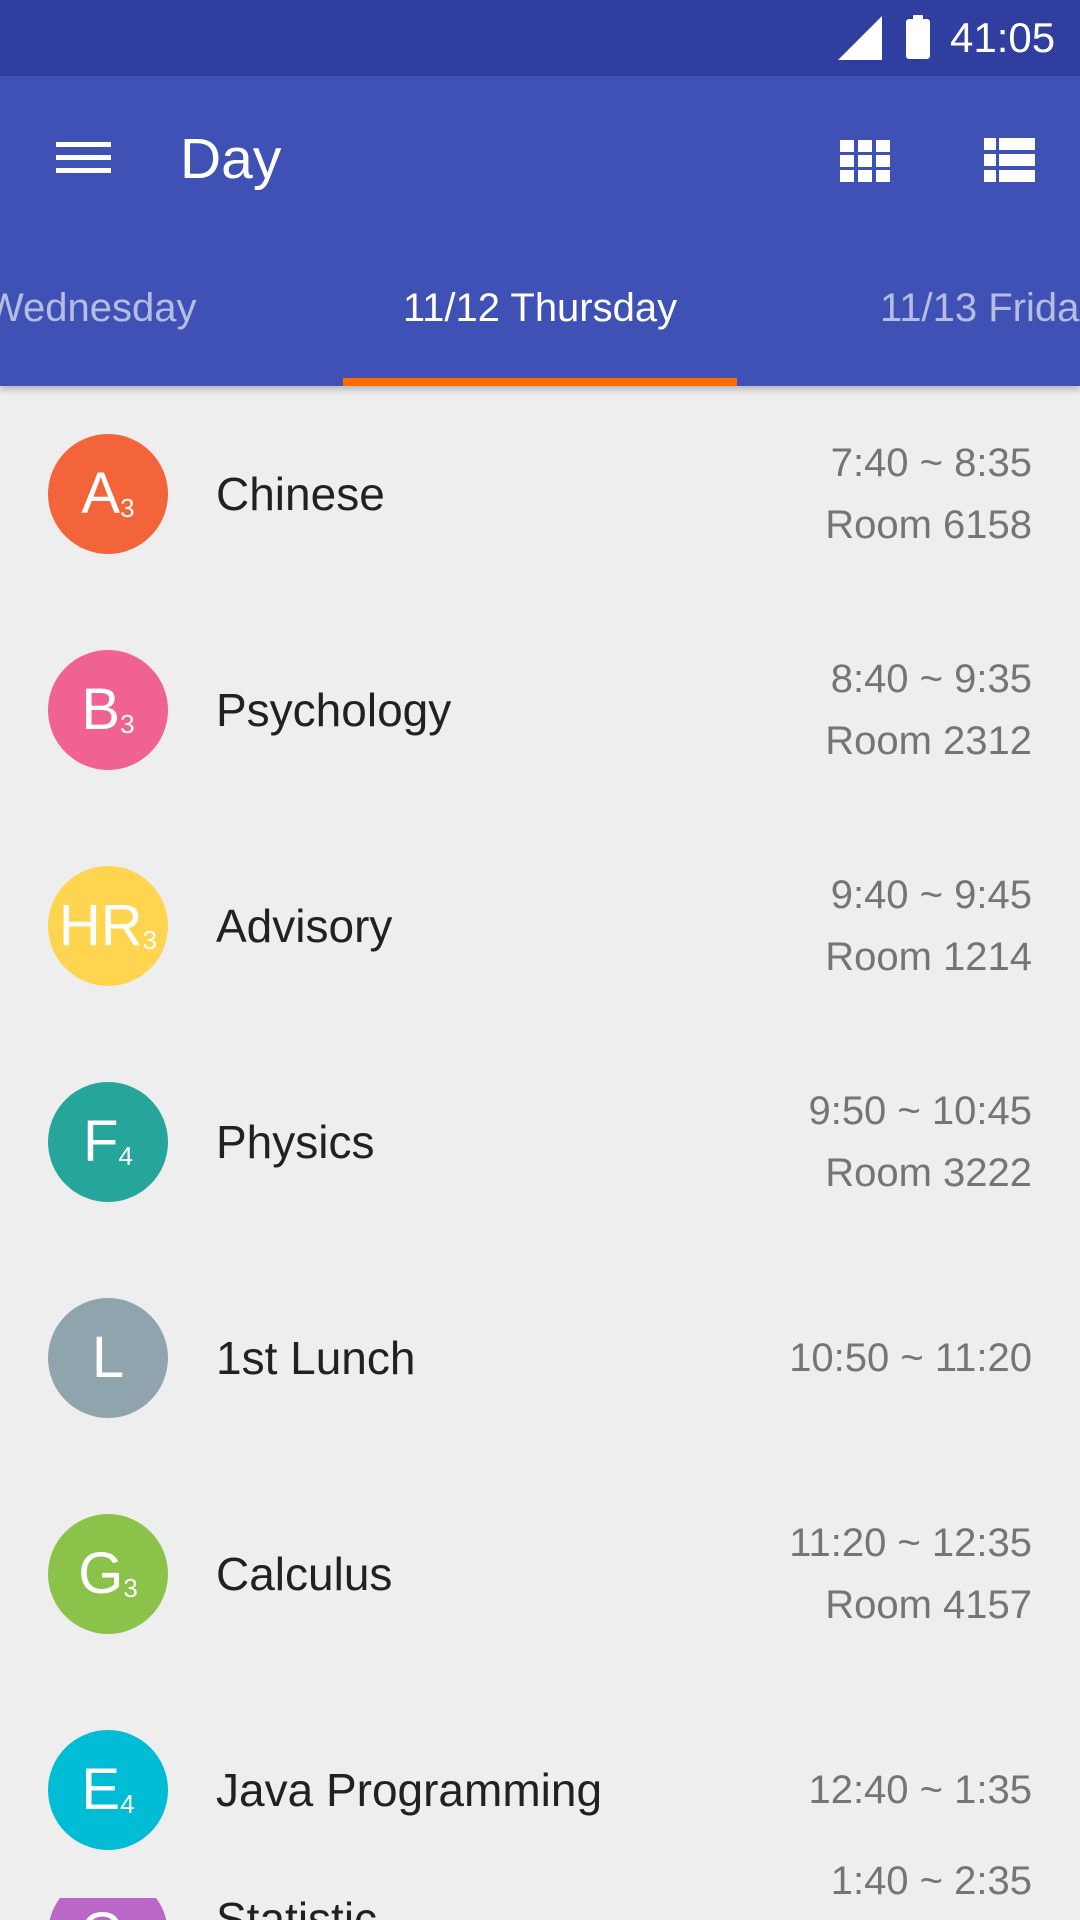 The width and height of the screenshot is (1080, 1920). Describe the element at coordinates (931, 895) in the screenshot. I see `class-time: 9:40 ~ 9:45` at that location.